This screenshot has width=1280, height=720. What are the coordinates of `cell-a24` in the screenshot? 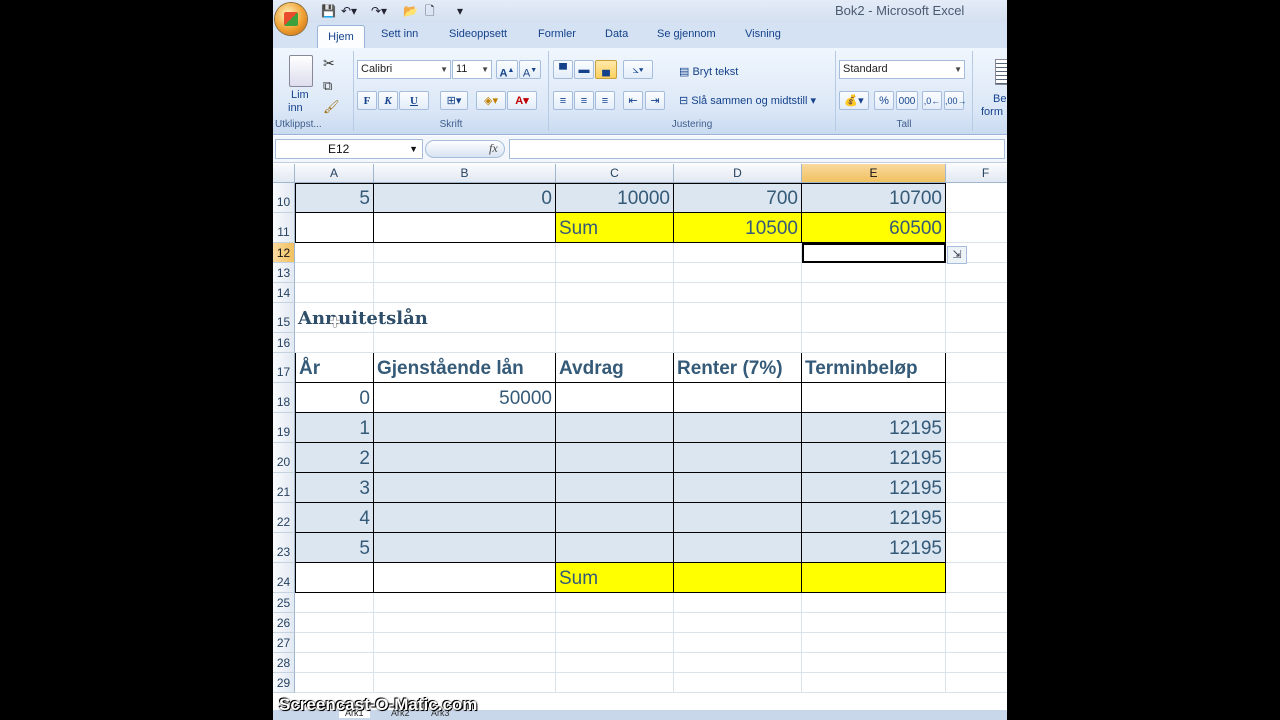 It's located at (334, 578).